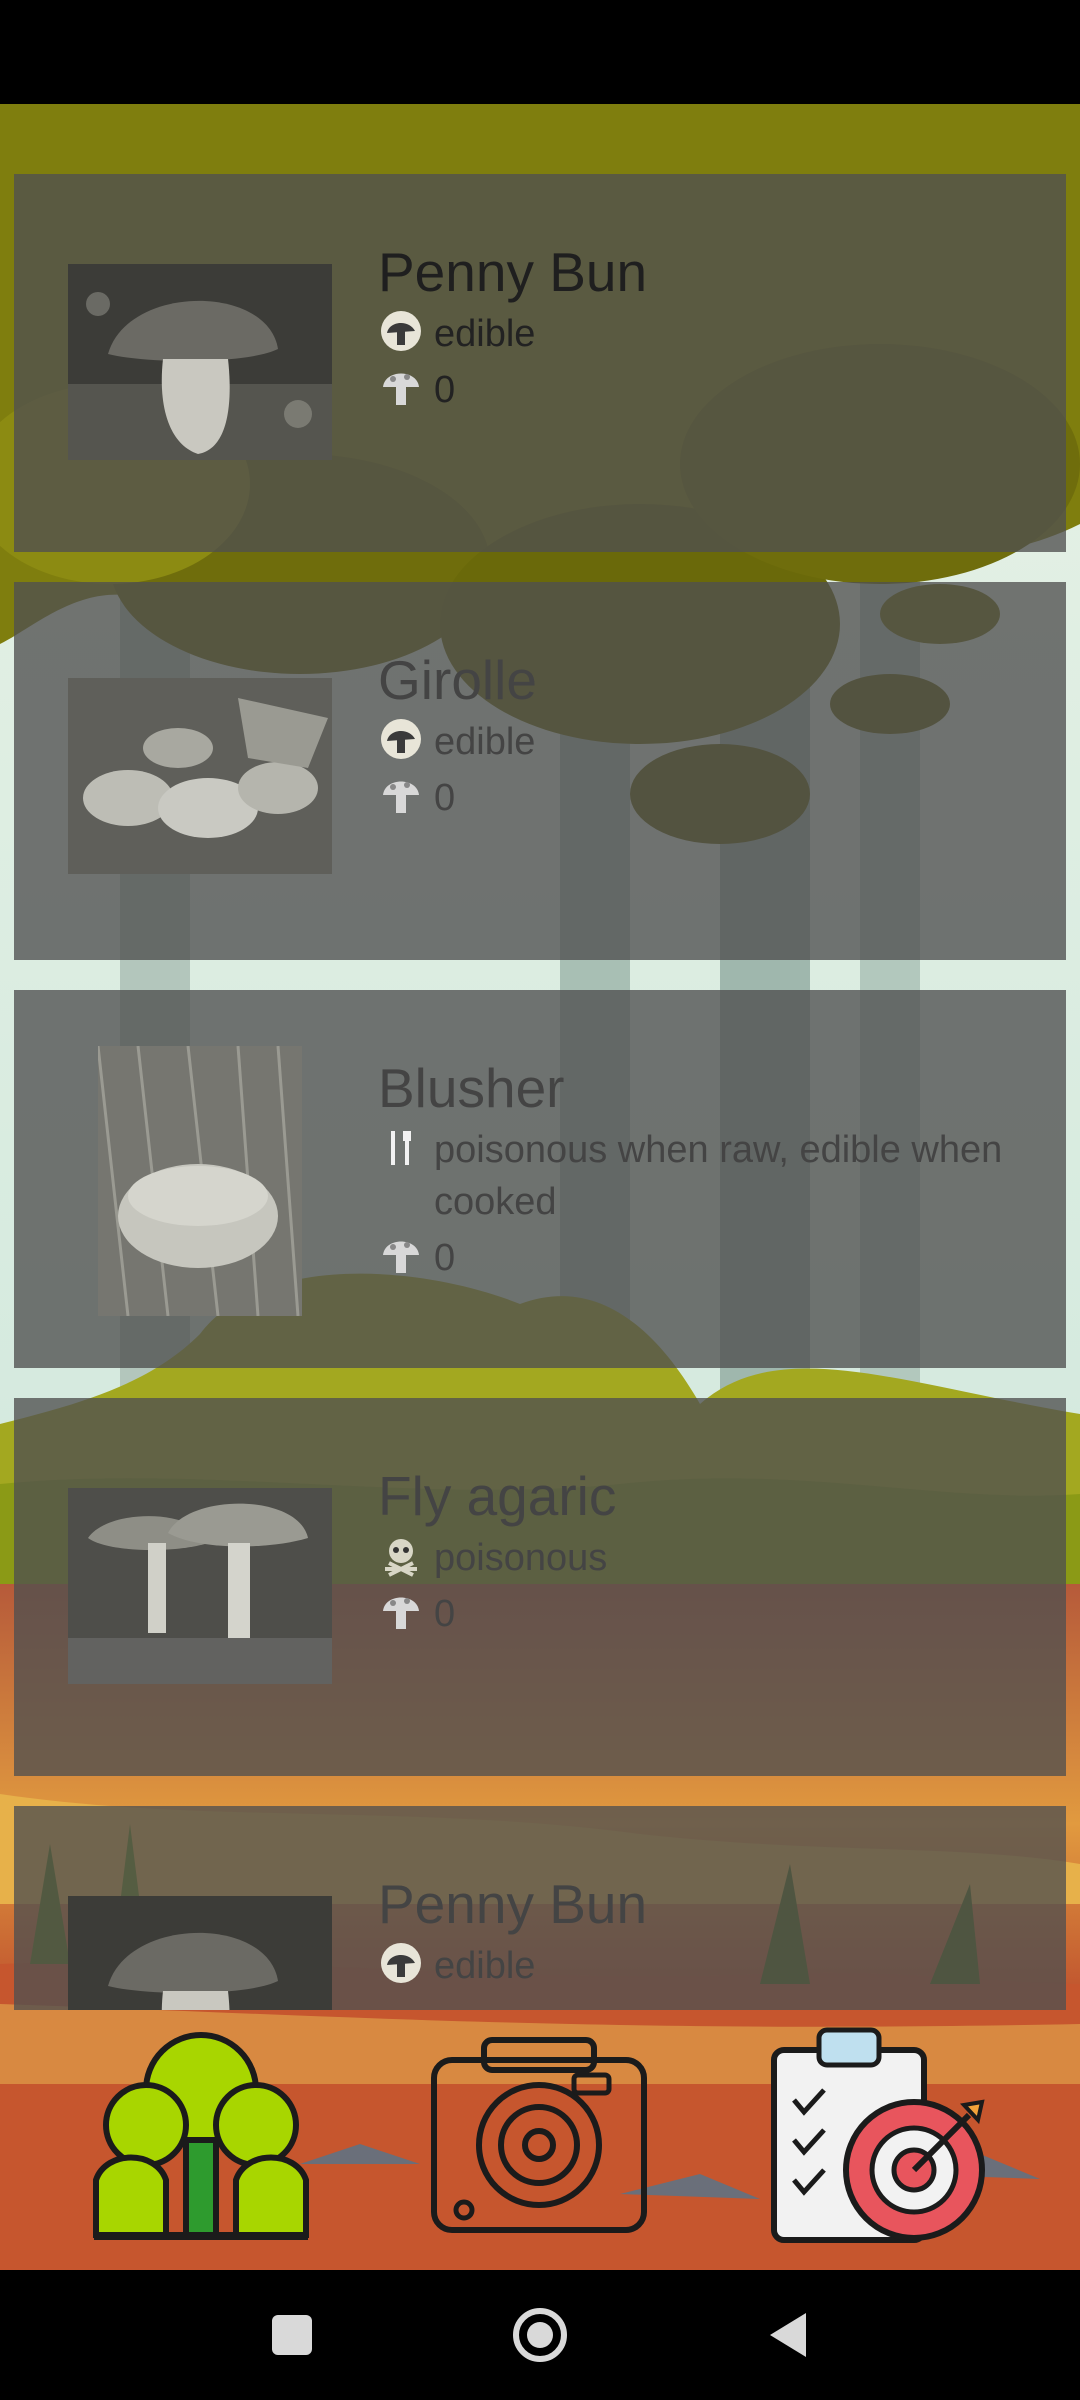  What do you see at coordinates (497, 1496) in the screenshot?
I see `mushroom-name: Fly agaric` at bounding box center [497, 1496].